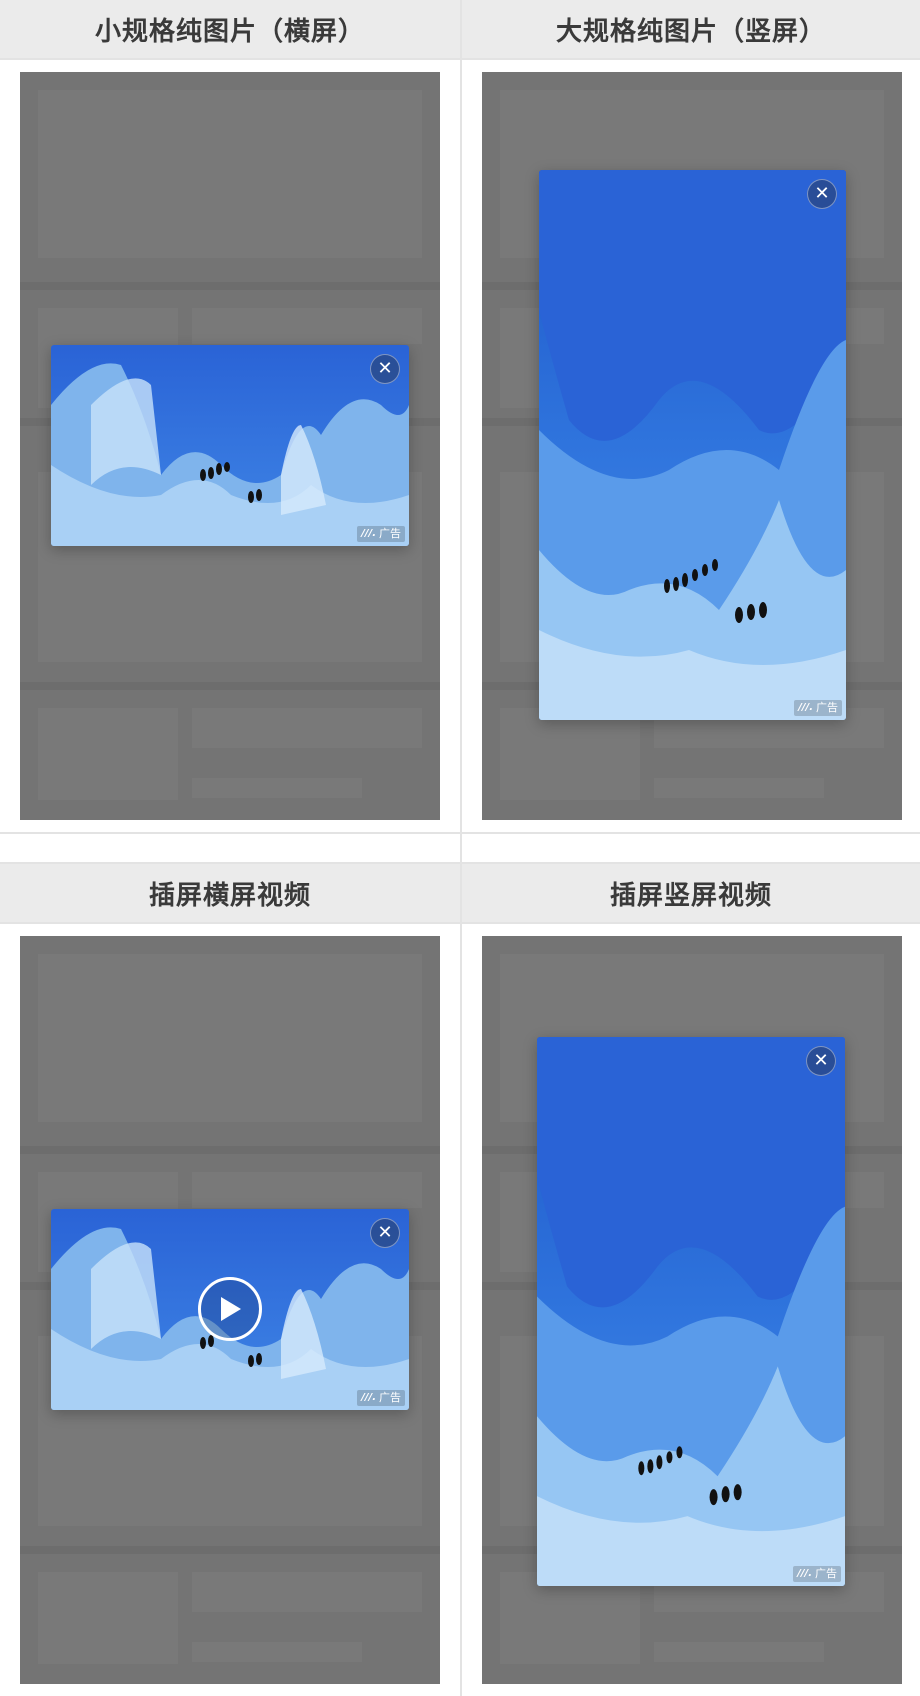 Image resolution: width=920 pixels, height=1696 pixels. I want to click on play-triangle, so click(231, 1309).